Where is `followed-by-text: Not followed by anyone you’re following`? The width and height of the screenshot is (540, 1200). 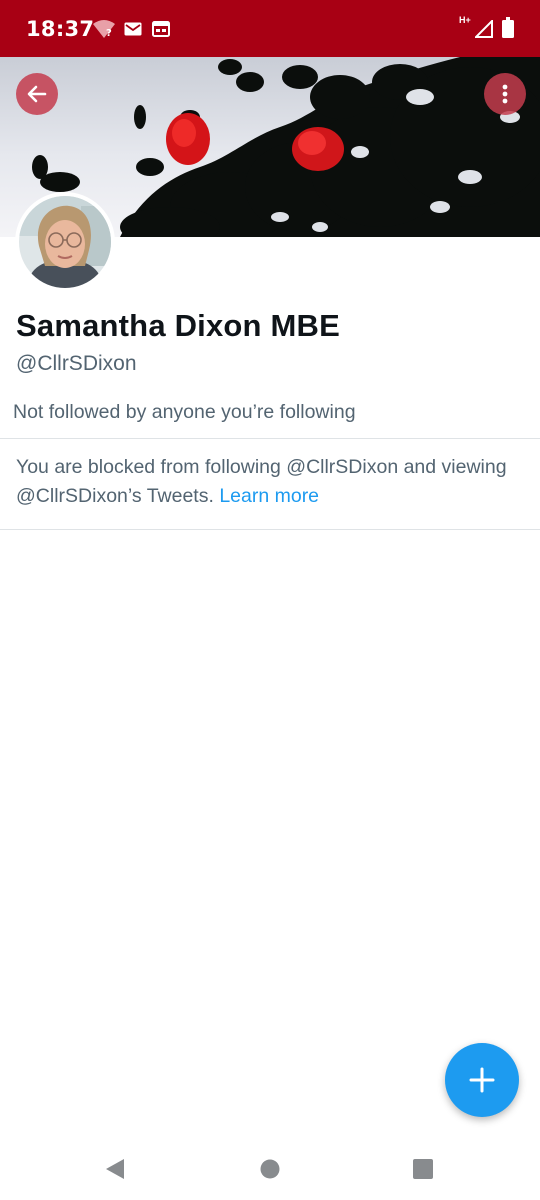
followed-by-text: Not followed by anyone you’re following is located at coordinates (184, 412).